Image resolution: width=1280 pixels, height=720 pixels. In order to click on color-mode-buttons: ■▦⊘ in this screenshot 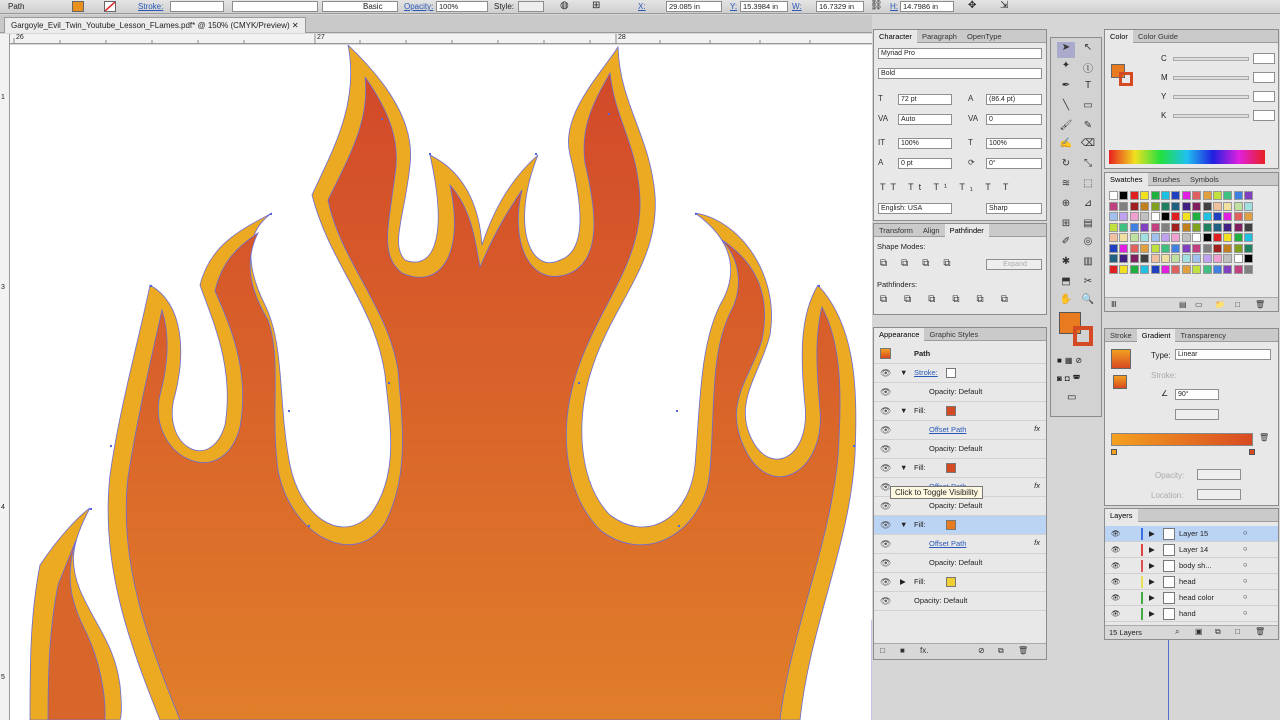, I will do `click(1077, 361)`.